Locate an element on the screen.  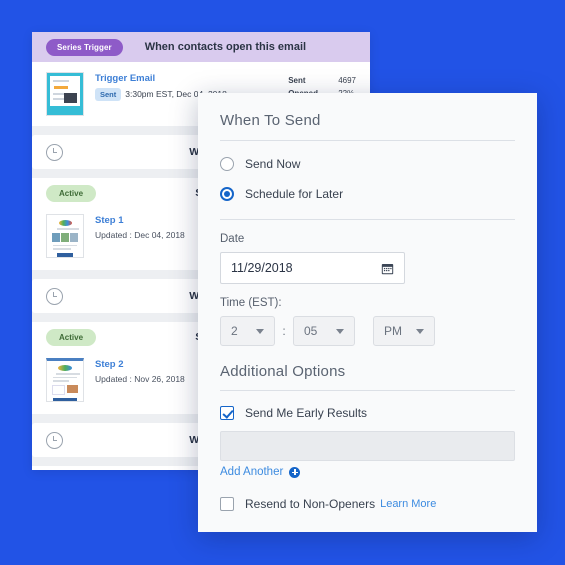
checkbox-row-resend-non-openers: Resend to Non-Openers Learn More is located at coordinates (367, 504).